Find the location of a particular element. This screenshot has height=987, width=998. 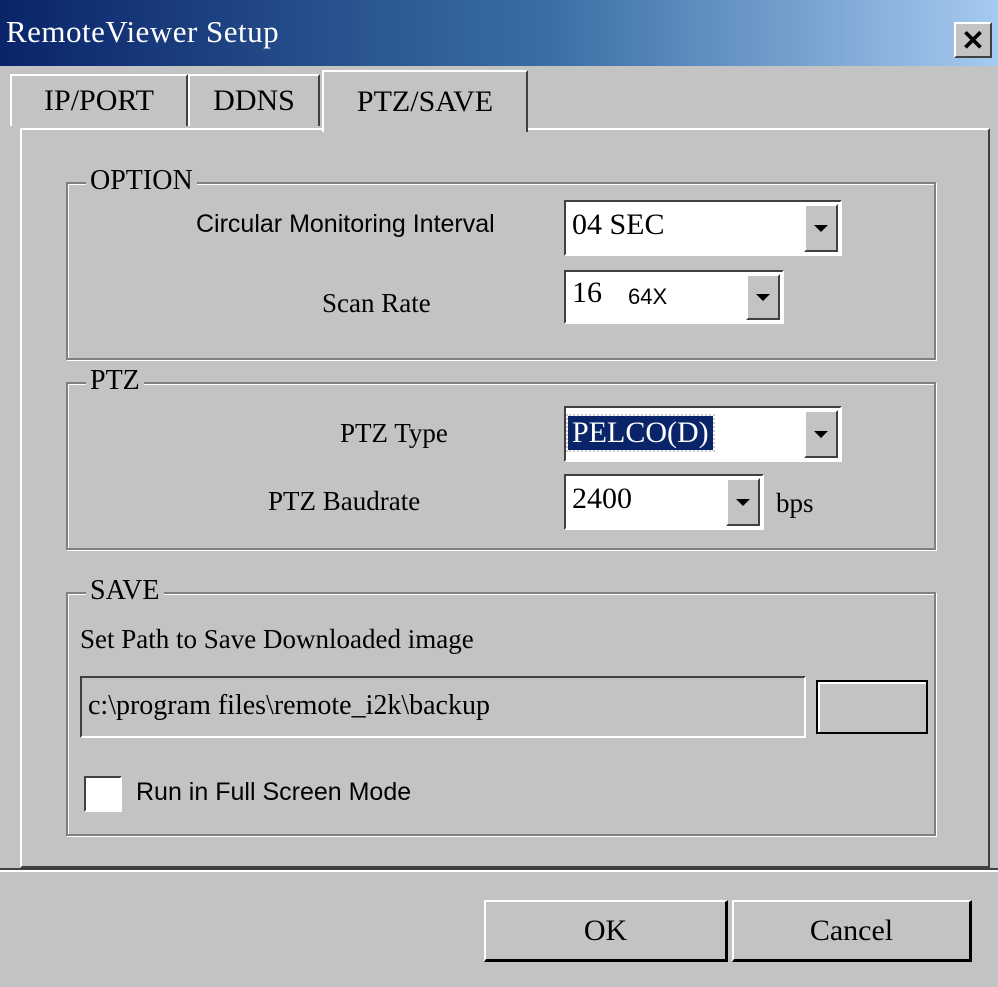

scan-rate-label: Scan Rate is located at coordinates (376, 303).